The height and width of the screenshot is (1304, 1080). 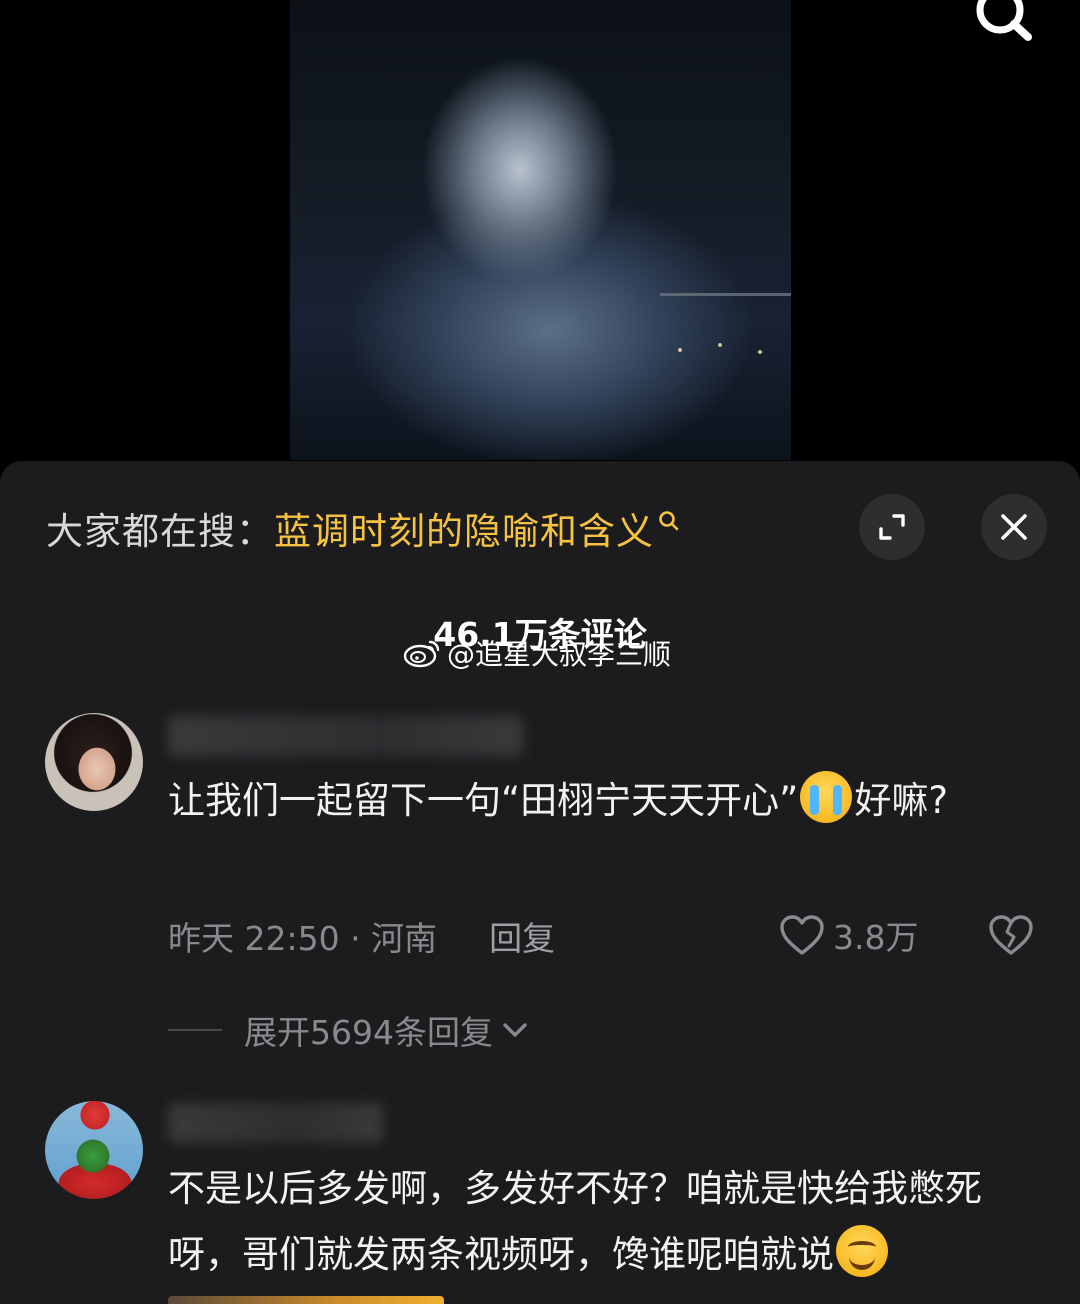 I want to click on chevron-down-icon, so click(x=515, y=1030).